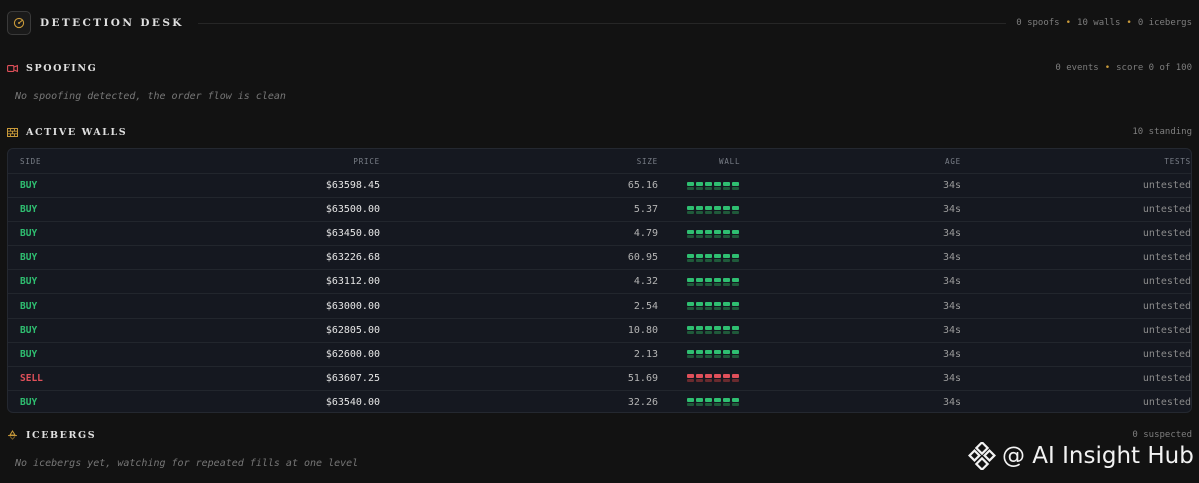 The width and height of the screenshot is (1199, 483). What do you see at coordinates (599, 281) in the screenshot?
I see `table-row: BUY $63112.00 4.32 34s untested` at bounding box center [599, 281].